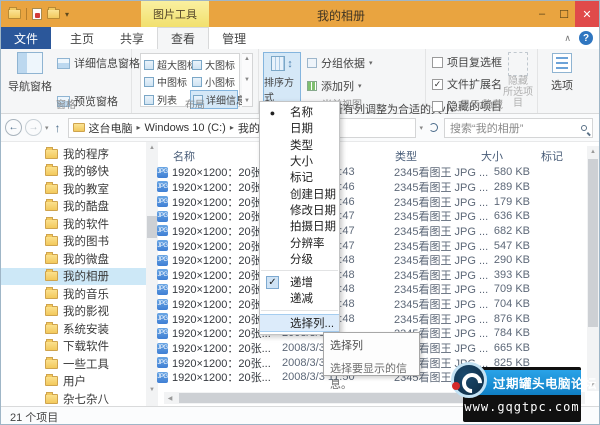 This screenshot has height=425, width=600. Describe the element at coordinates (434, 127) in the screenshot. I see `refresh-icon` at that location.